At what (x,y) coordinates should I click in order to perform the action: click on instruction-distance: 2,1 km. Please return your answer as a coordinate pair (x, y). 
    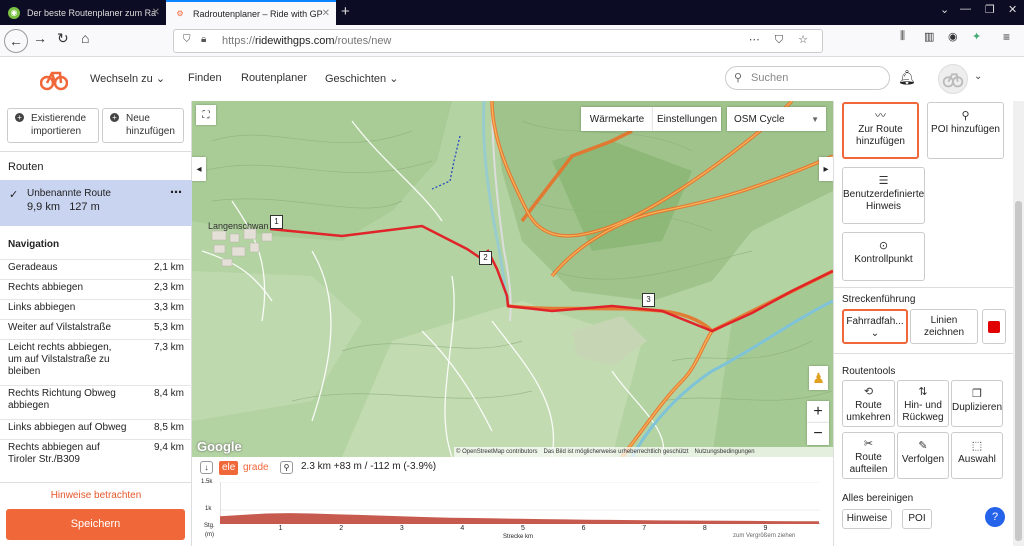
    Looking at the image, I should click on (168, 267).